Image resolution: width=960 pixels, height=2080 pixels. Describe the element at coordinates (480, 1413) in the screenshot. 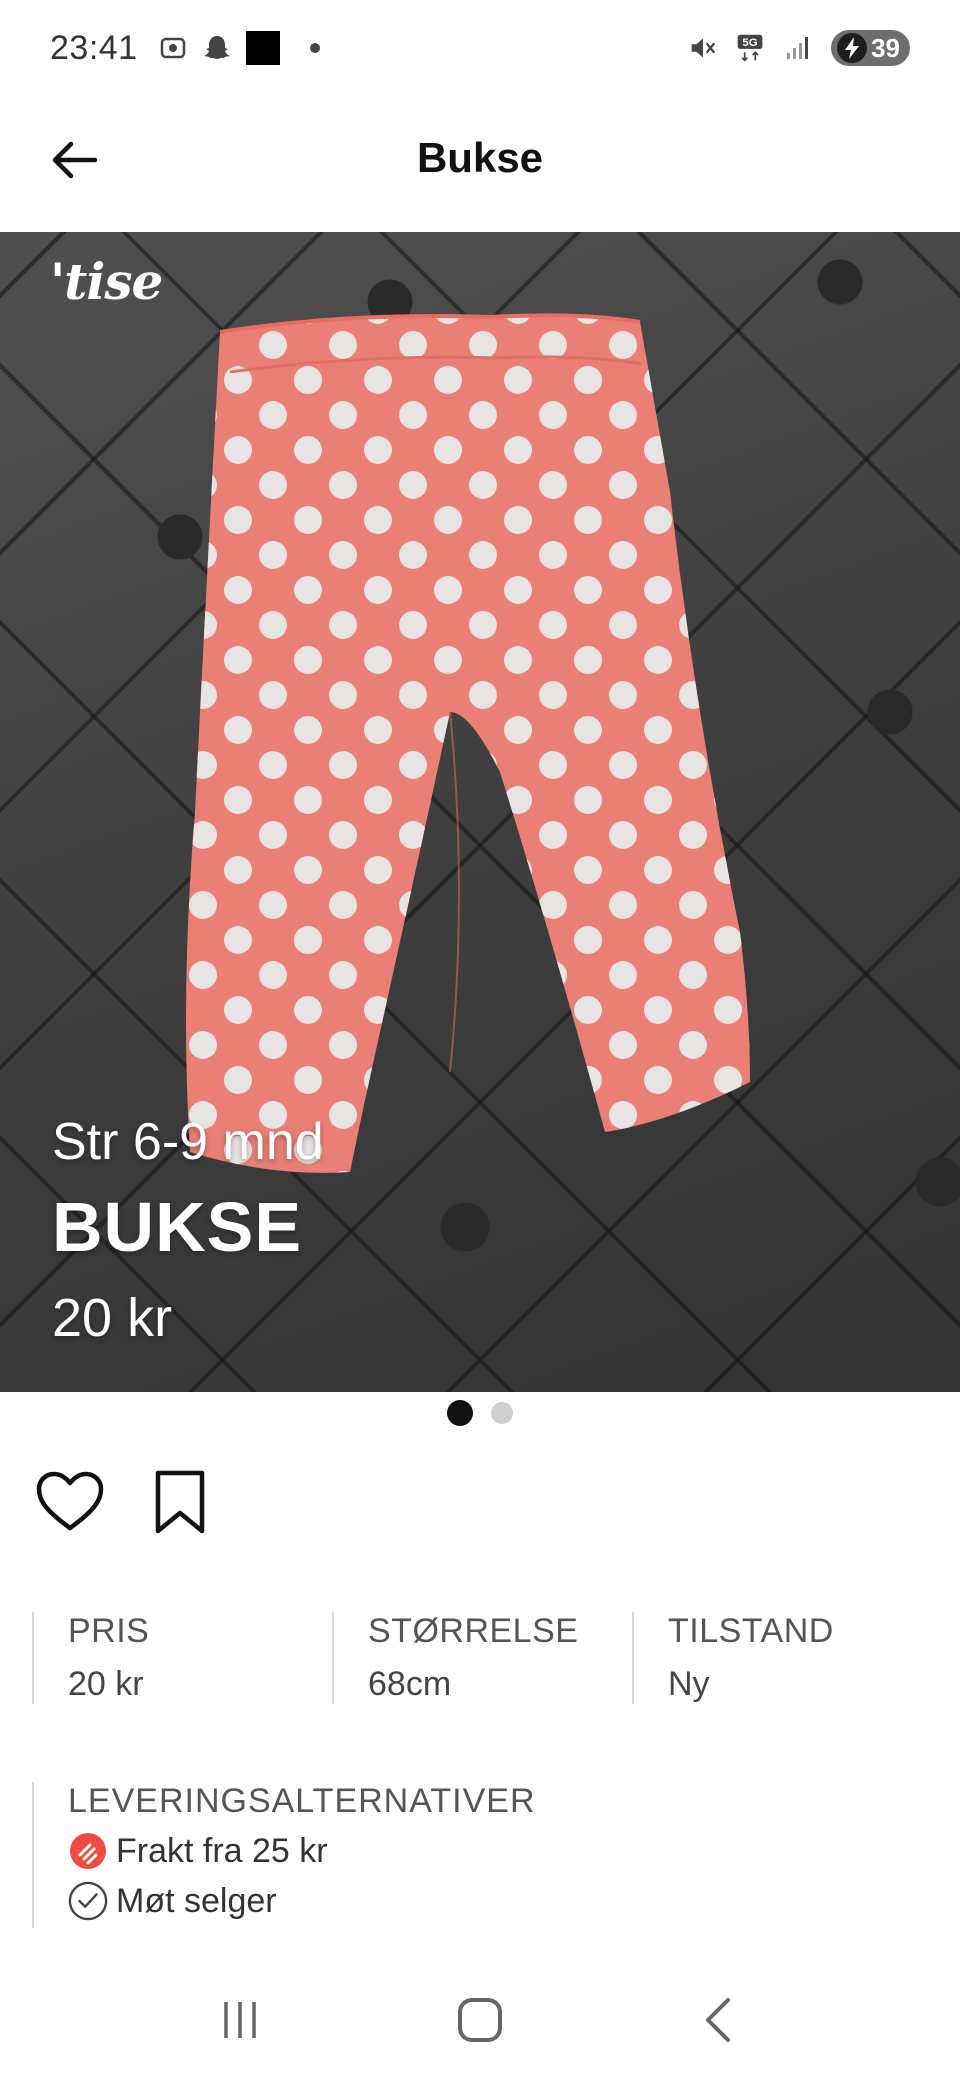

I see `image-pager` at that location.